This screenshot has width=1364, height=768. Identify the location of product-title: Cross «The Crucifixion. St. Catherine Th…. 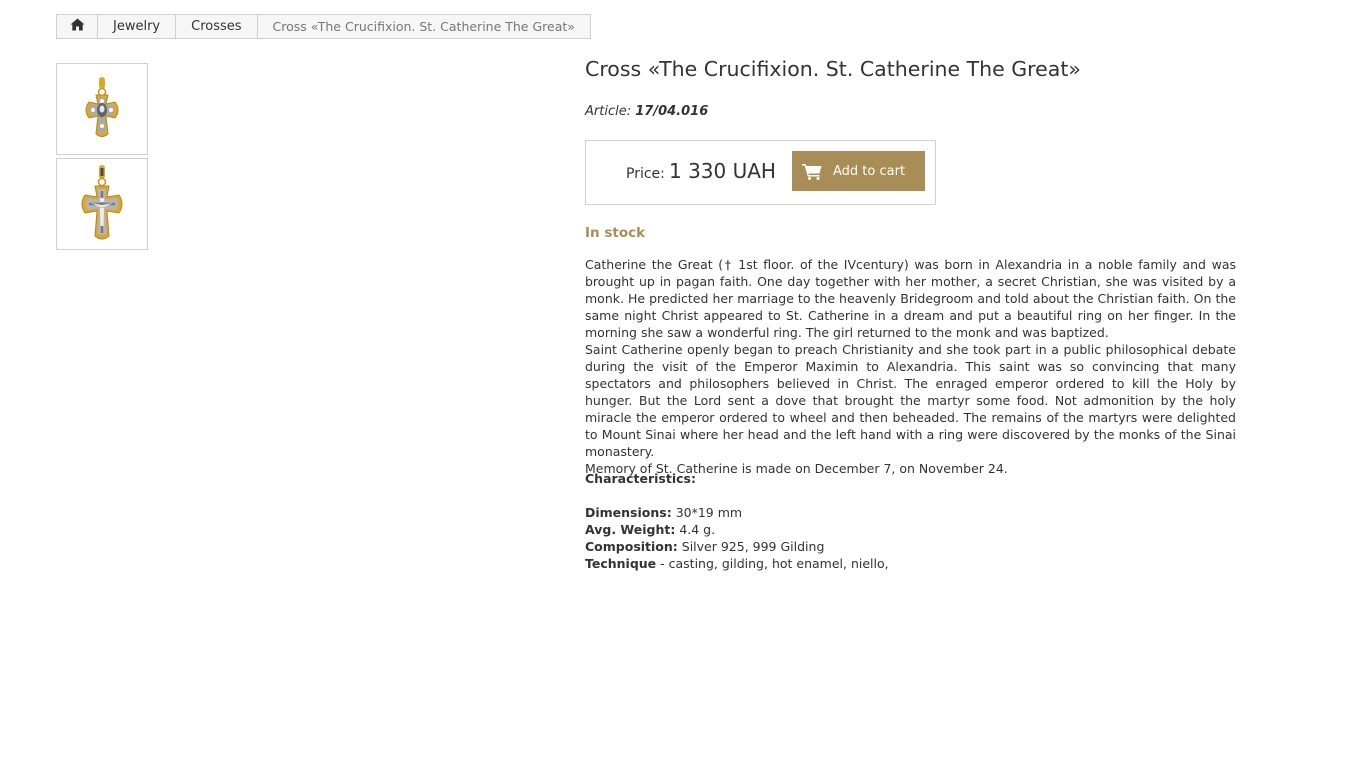
(833, 69).